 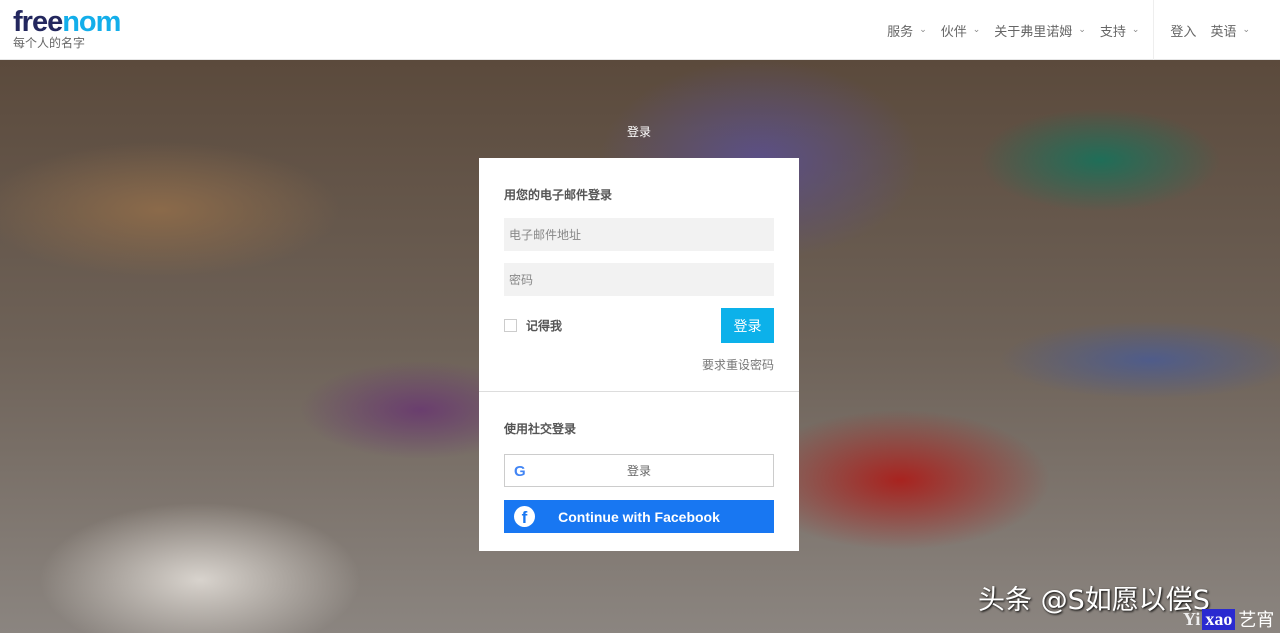 I want to click on google-login-label: 登录, so click(x=638, y=471).